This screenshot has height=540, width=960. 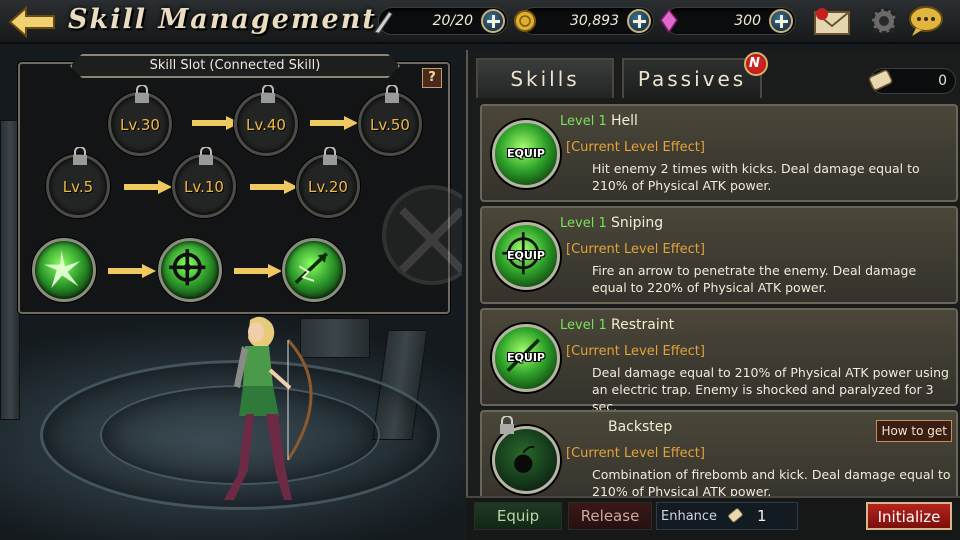 What do you see at coordinates (390, 125) in the screenshot?
I see `slot-level-label: Lv.50` at bounding box center [390, 125].